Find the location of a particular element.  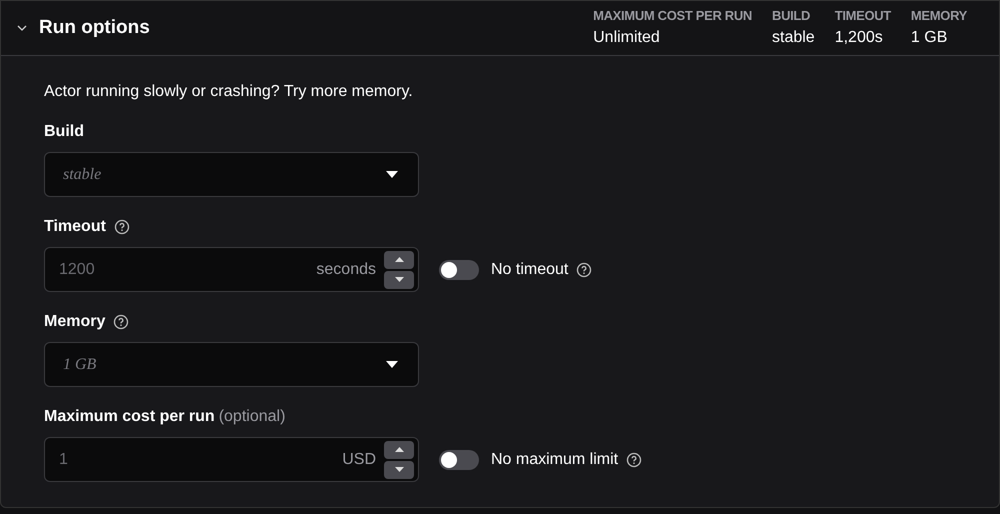

number-input: 1200 is located at coordinates (183, 270).